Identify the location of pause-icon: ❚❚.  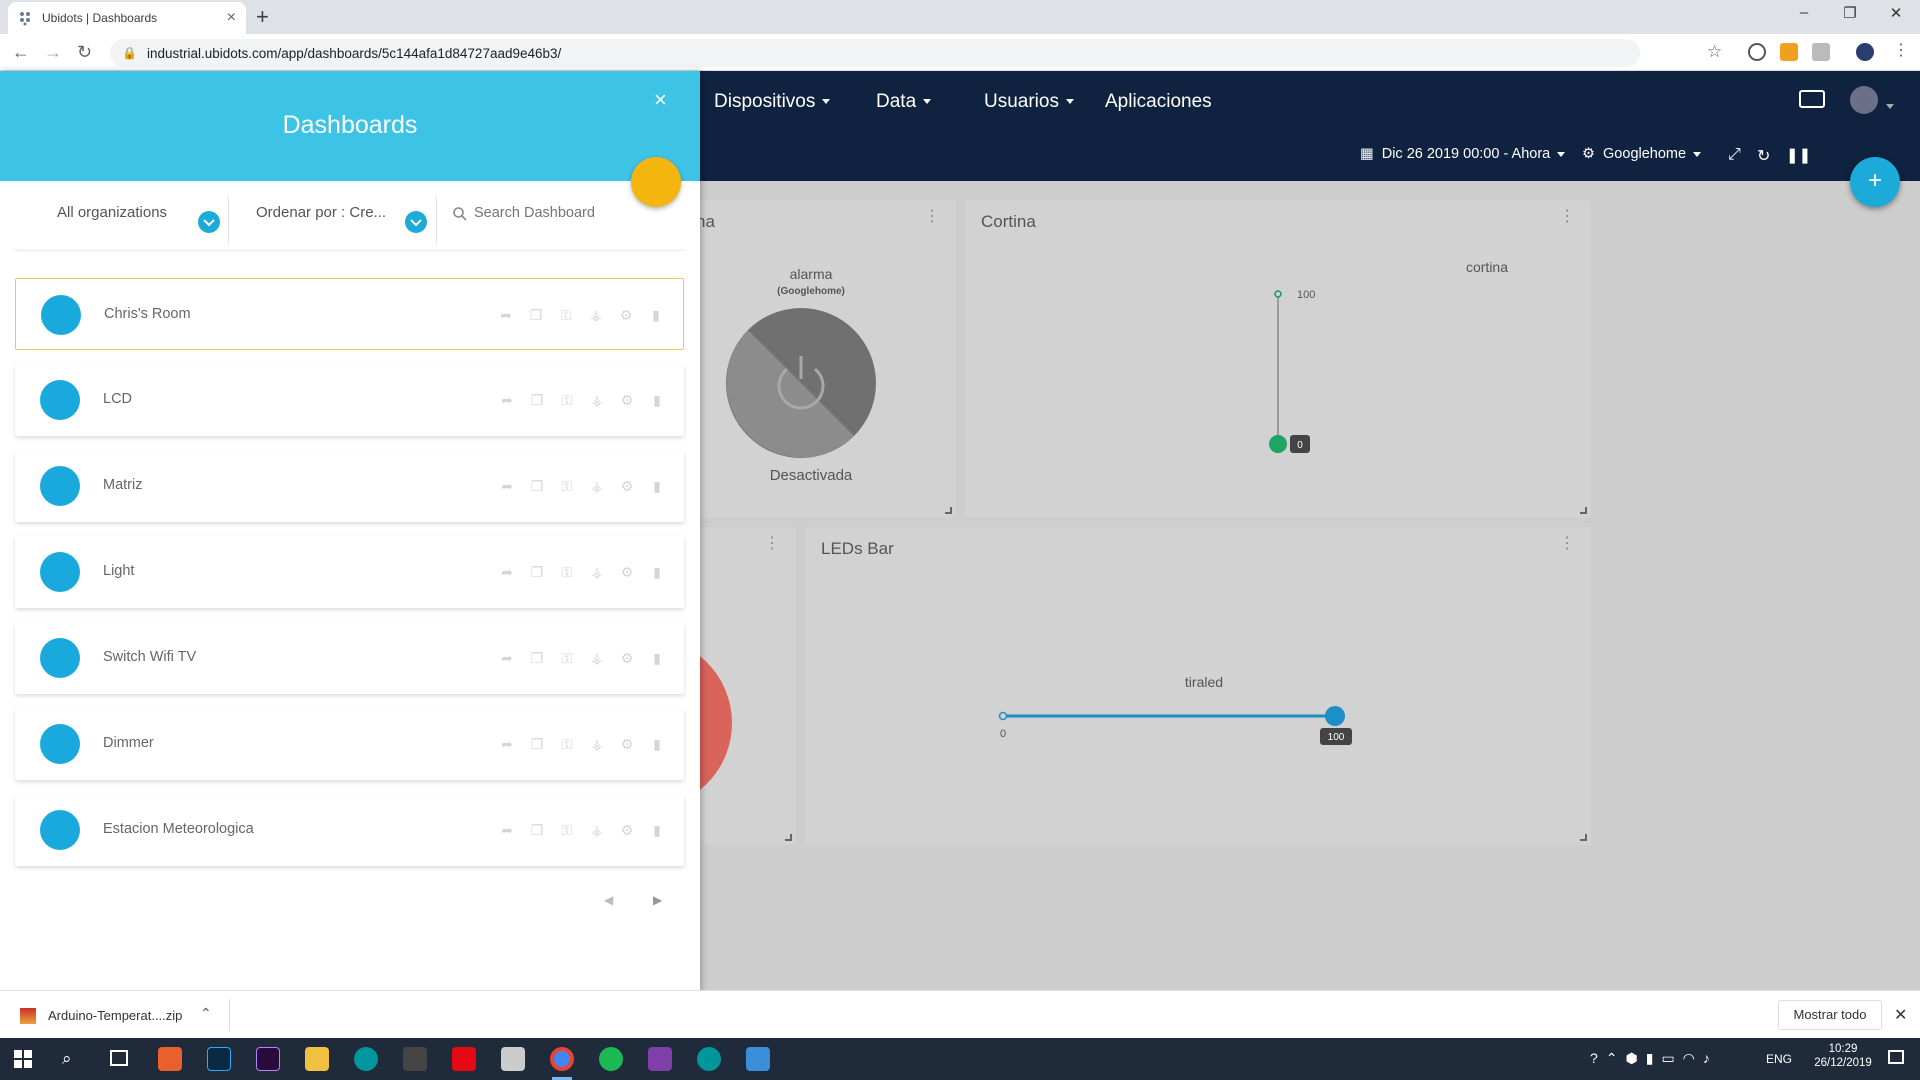
(1798, 155).